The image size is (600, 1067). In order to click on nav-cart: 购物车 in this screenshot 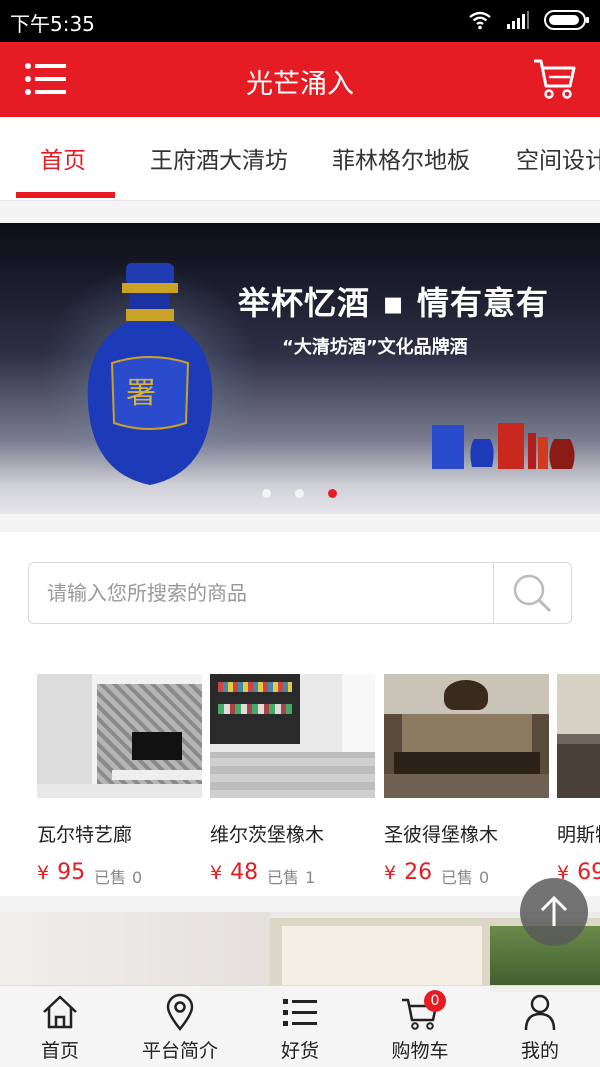, I will do `click(420, 1026)`.